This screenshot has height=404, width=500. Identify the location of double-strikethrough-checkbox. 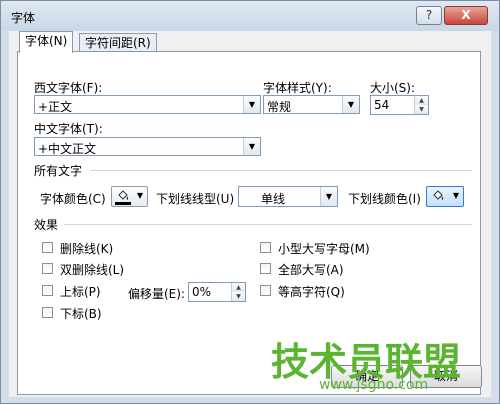
(47, 268).